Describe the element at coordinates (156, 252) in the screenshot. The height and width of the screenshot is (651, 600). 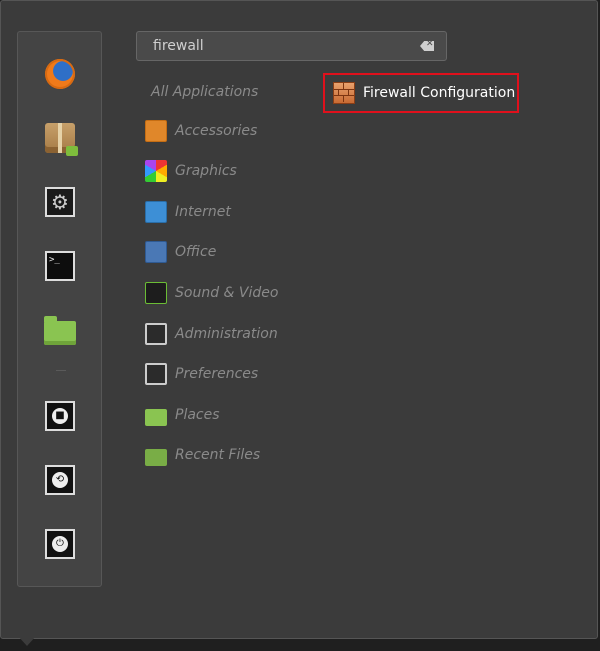
I see `office-icon` at that location.